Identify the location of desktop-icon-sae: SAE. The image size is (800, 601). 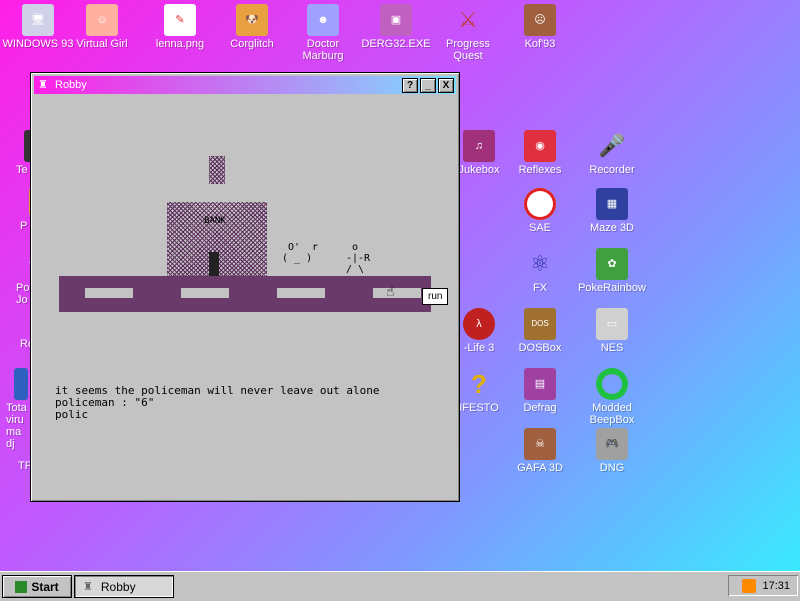
(540, 211).